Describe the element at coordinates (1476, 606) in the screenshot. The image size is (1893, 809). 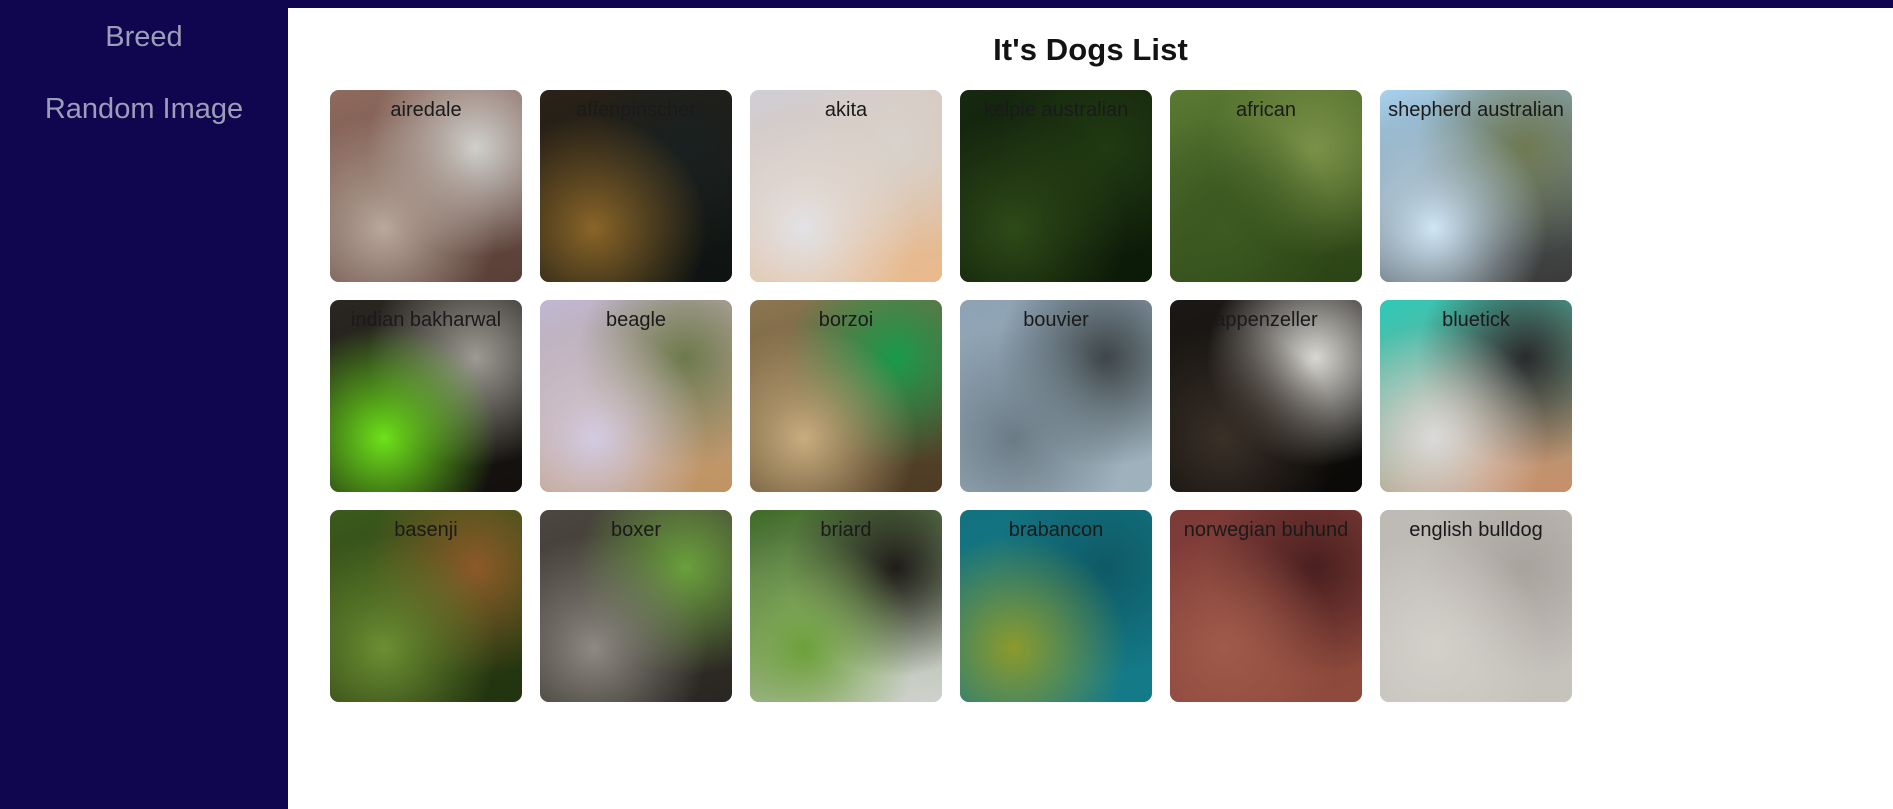
I see `breed-card: english bulldog` at that location.